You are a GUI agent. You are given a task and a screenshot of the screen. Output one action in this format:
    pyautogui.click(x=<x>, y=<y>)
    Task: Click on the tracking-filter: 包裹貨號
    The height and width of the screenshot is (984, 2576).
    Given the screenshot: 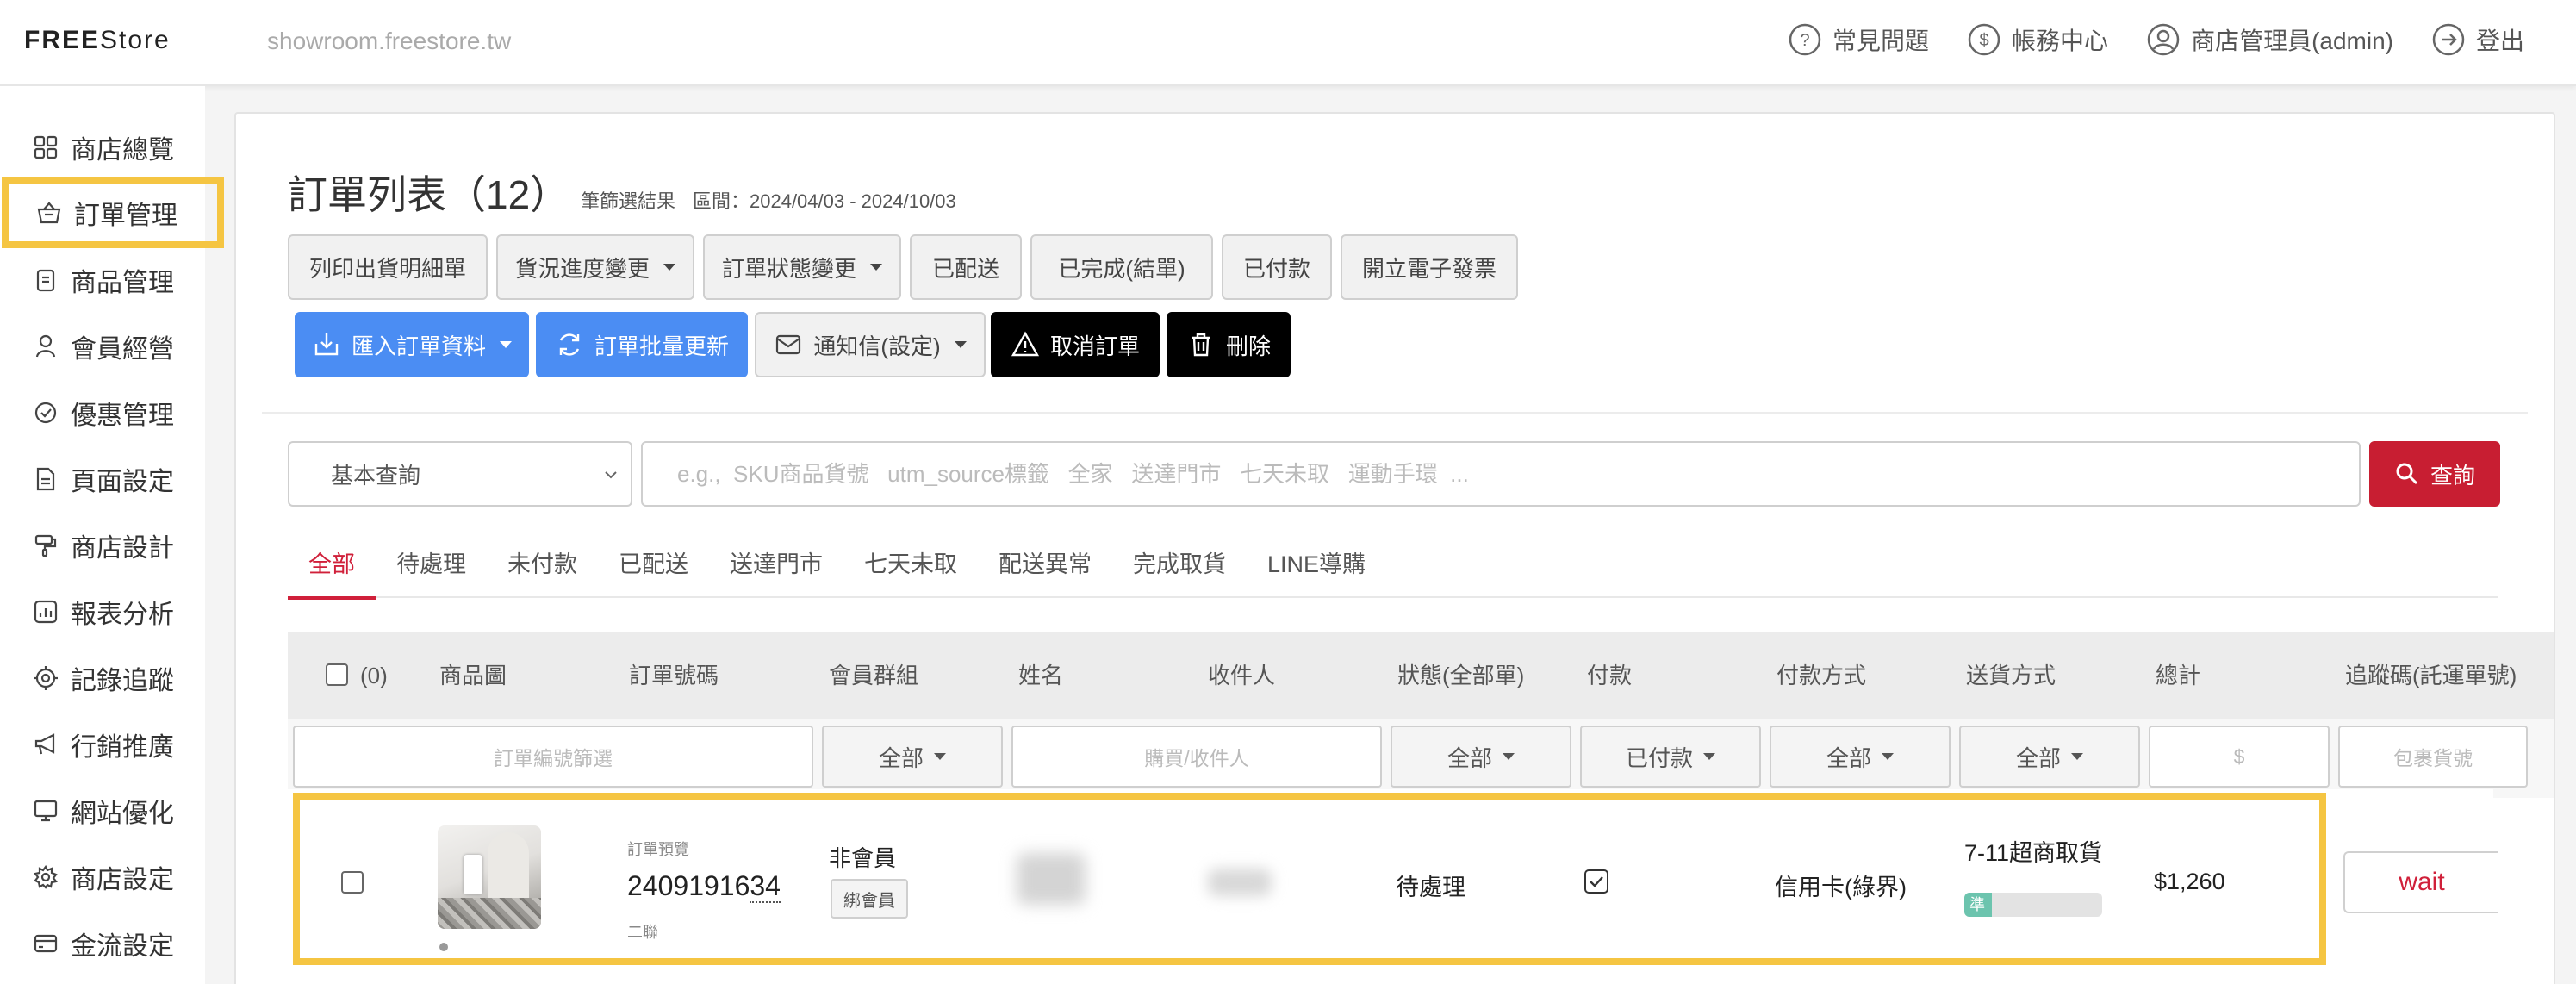 What is the action you would take?
    pyautogui.click(x=2433, y=757)
    